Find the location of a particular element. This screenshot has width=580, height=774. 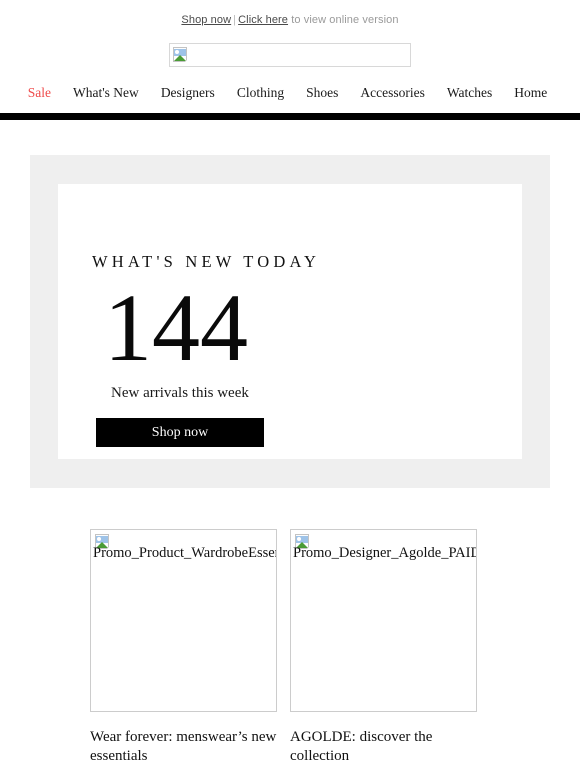

nav-item-sale: Sale is located at coordinates (42, 93).